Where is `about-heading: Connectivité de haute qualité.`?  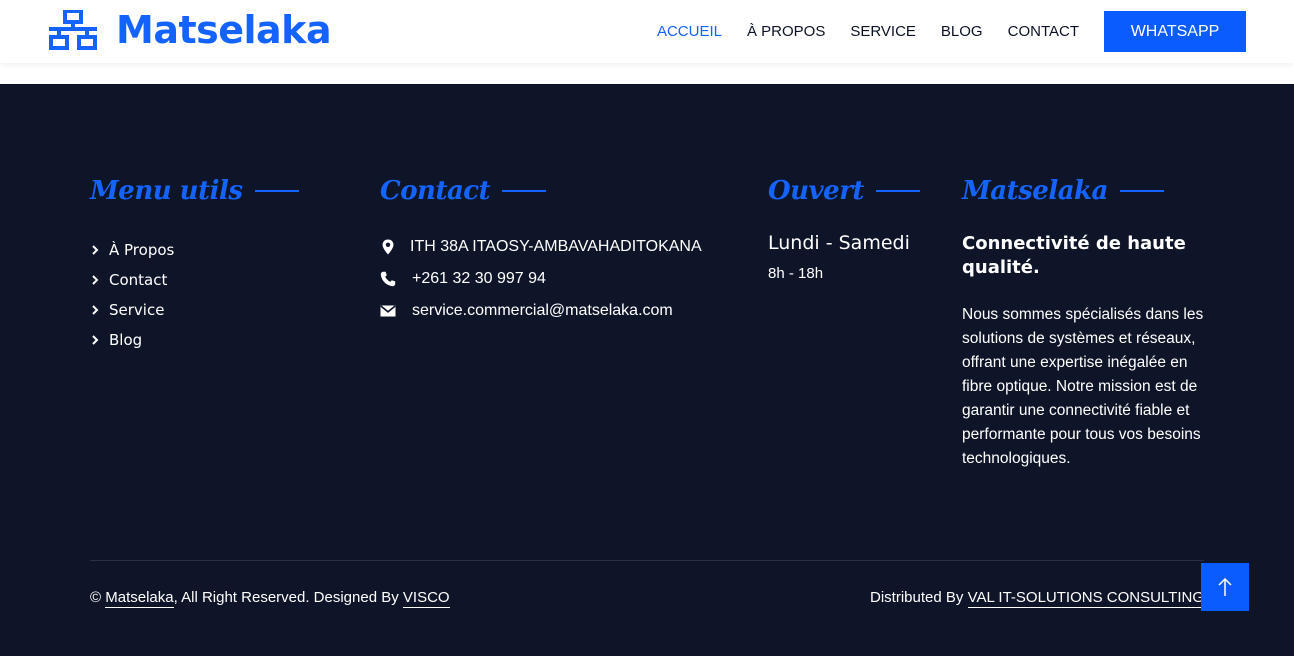
about-heading: Connectivité de haute qualité. is located at coordinates (1074, 255).